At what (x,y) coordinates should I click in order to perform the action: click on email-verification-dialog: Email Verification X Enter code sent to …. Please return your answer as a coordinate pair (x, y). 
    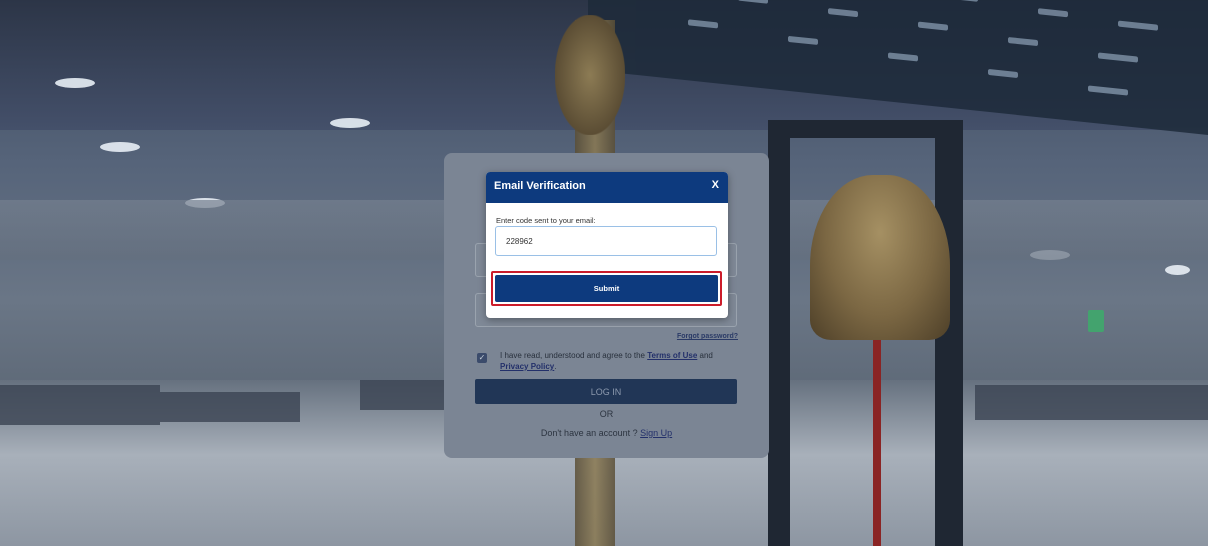
    Looking at the image, I should click on (607, 245).